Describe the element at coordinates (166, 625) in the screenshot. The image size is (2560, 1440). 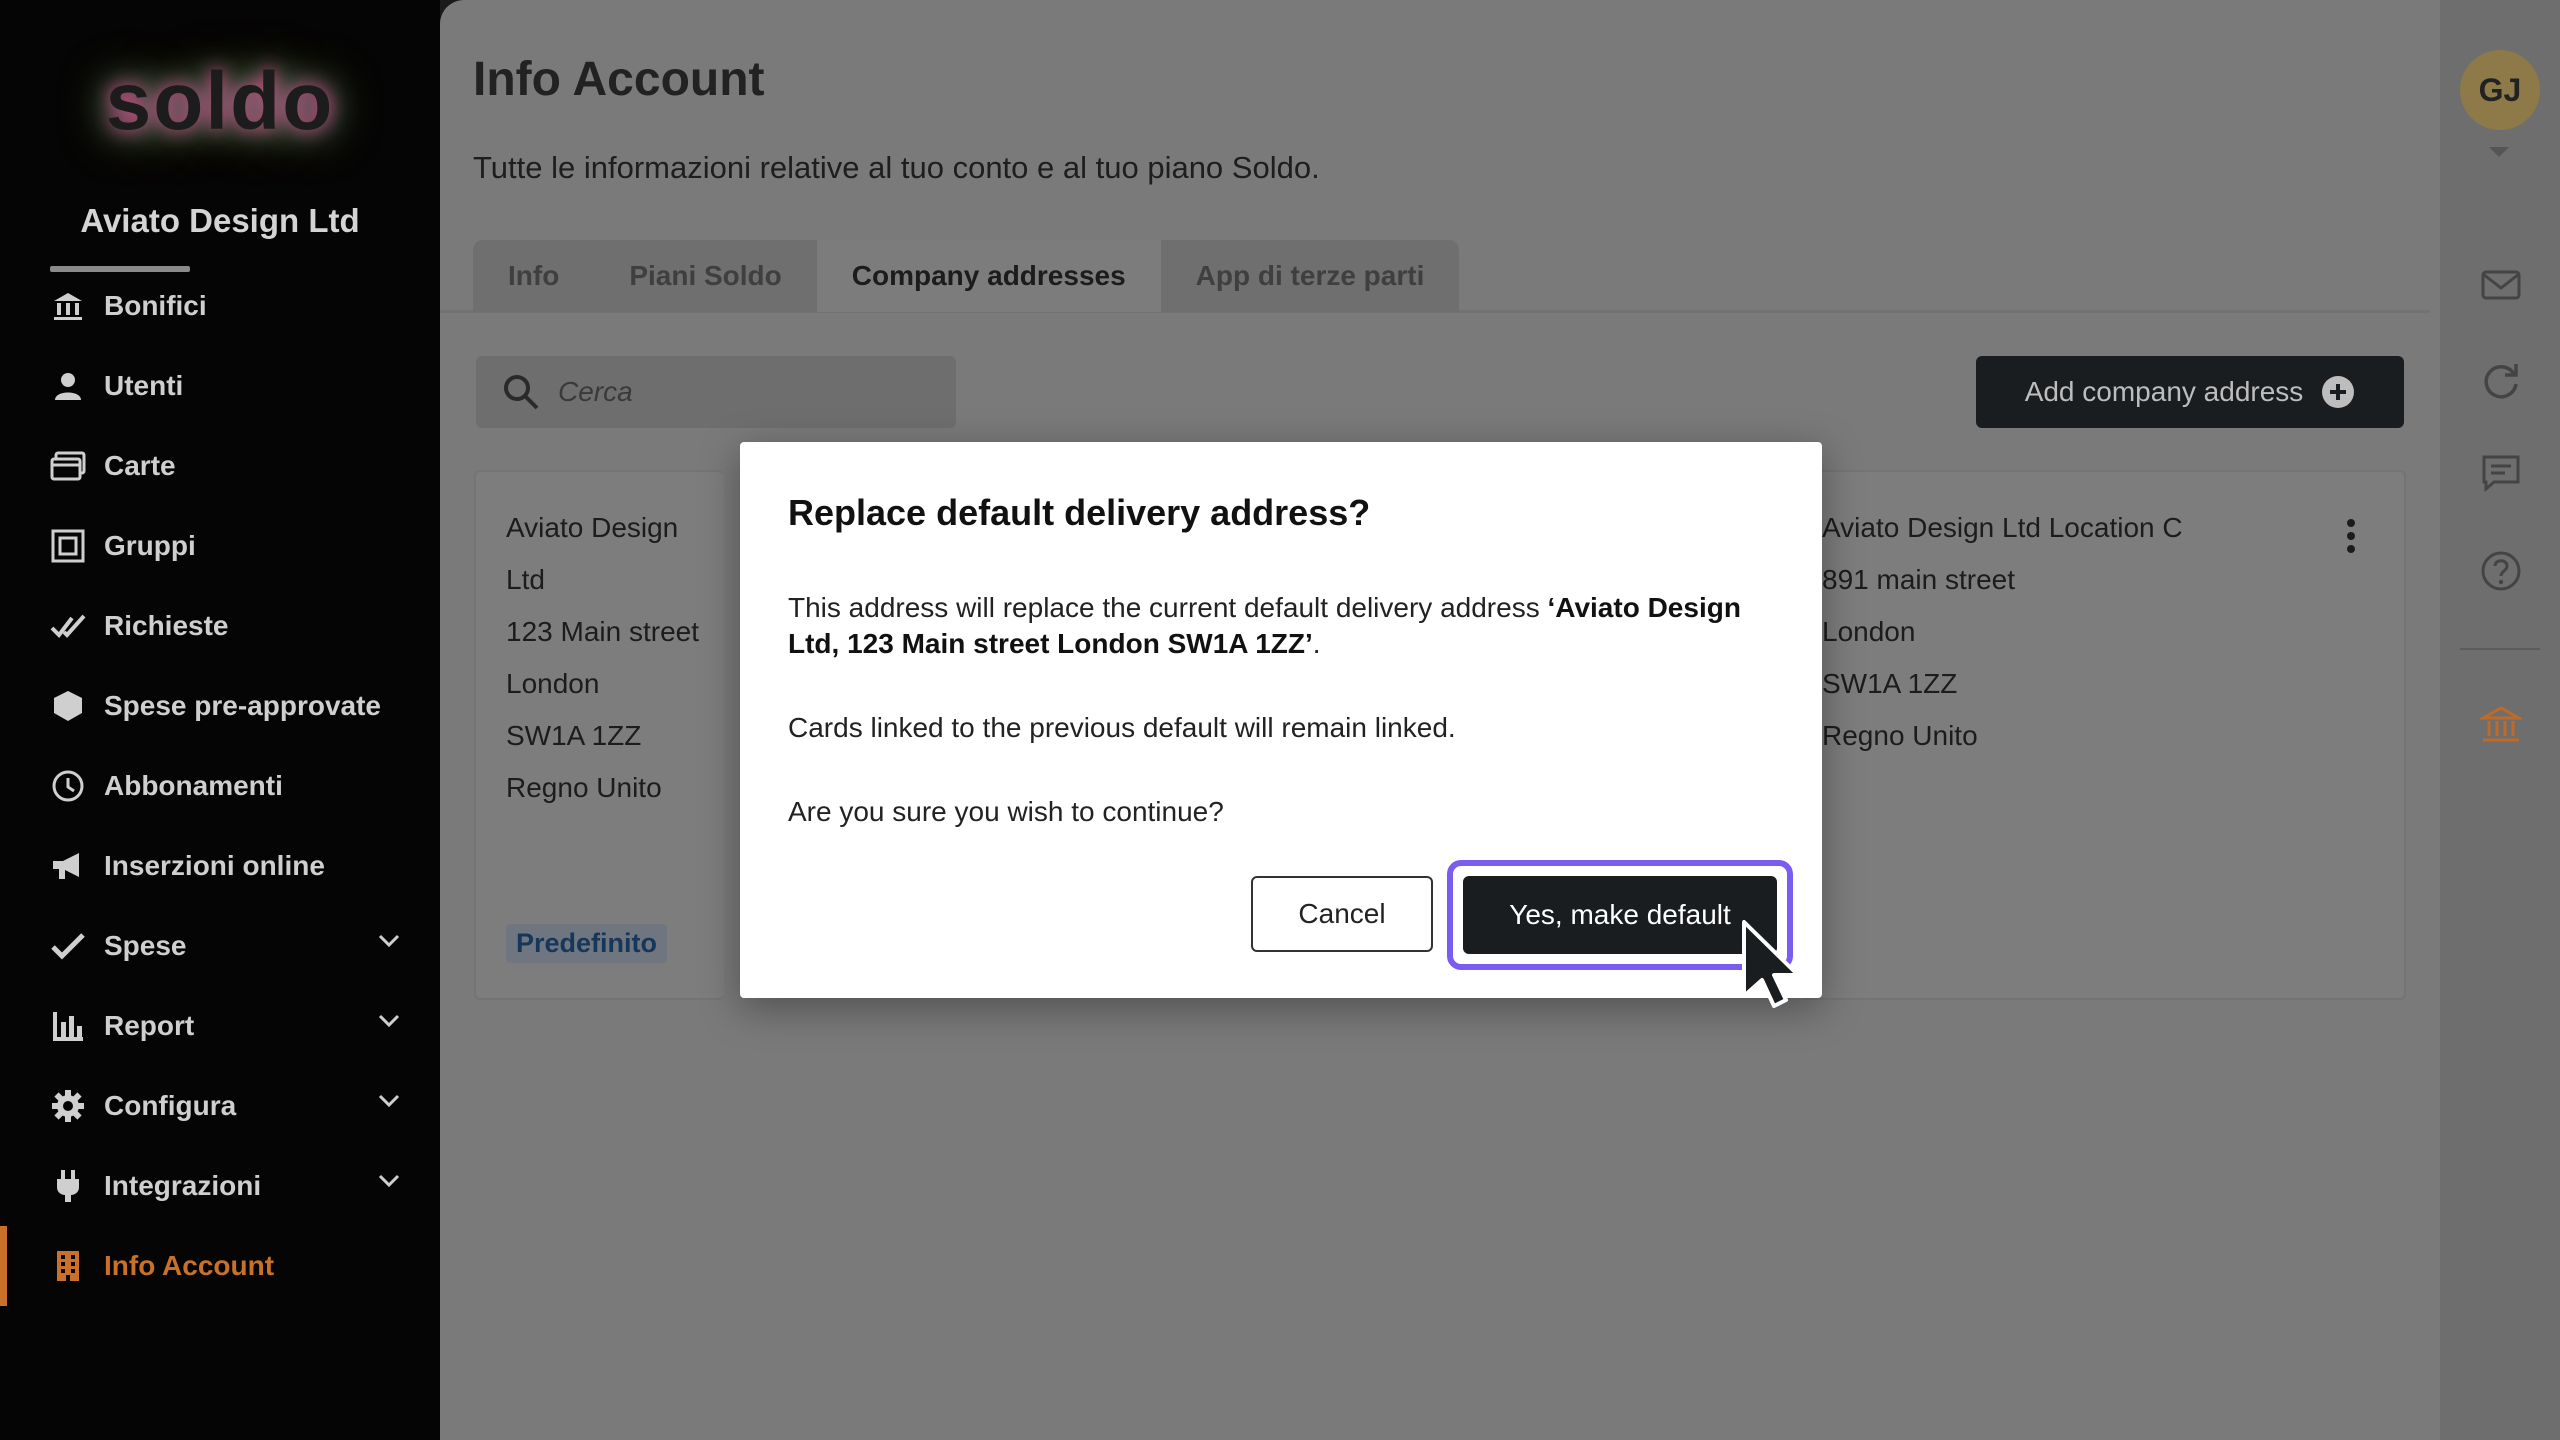
I see `sidebar-item-label: Richieste` at that location.